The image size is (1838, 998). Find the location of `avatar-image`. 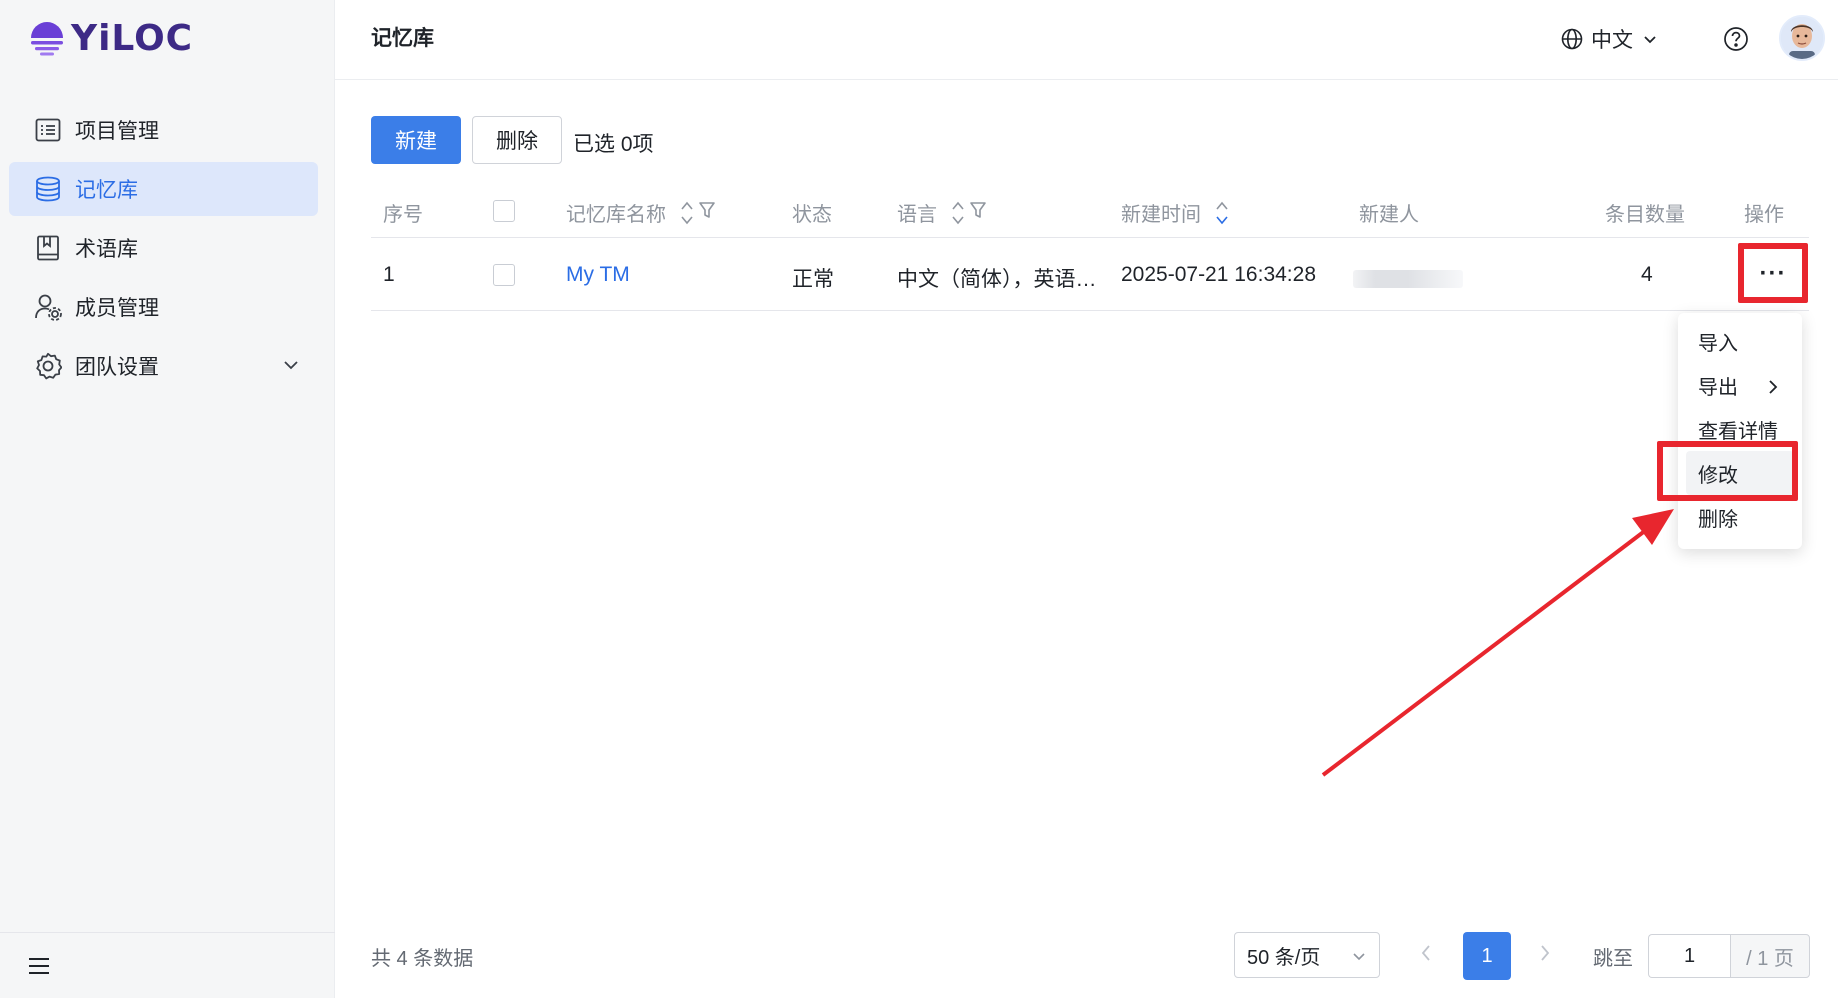

avatar-image is located at coordinates (1802, 38).